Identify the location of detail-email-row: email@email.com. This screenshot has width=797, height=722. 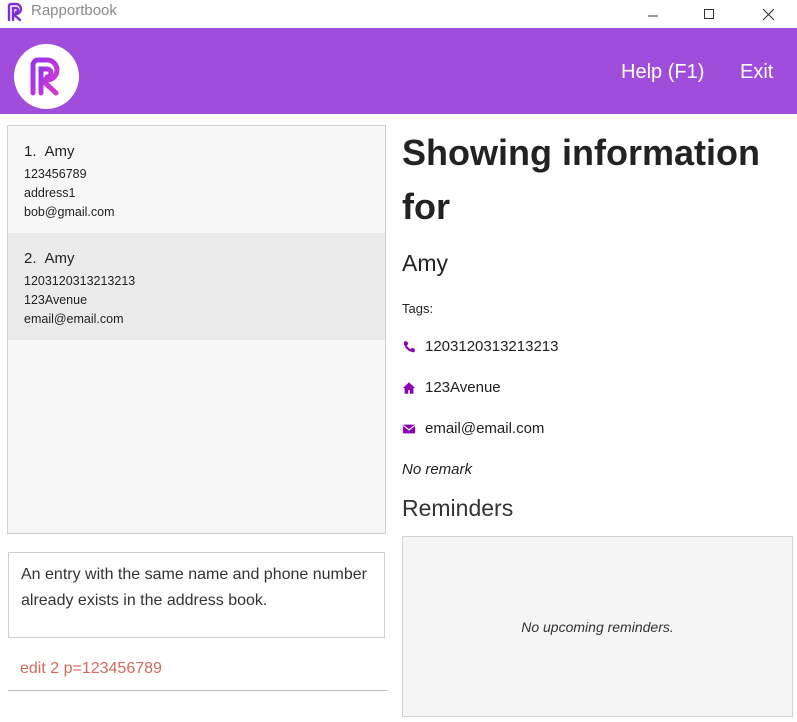
(473, 428).